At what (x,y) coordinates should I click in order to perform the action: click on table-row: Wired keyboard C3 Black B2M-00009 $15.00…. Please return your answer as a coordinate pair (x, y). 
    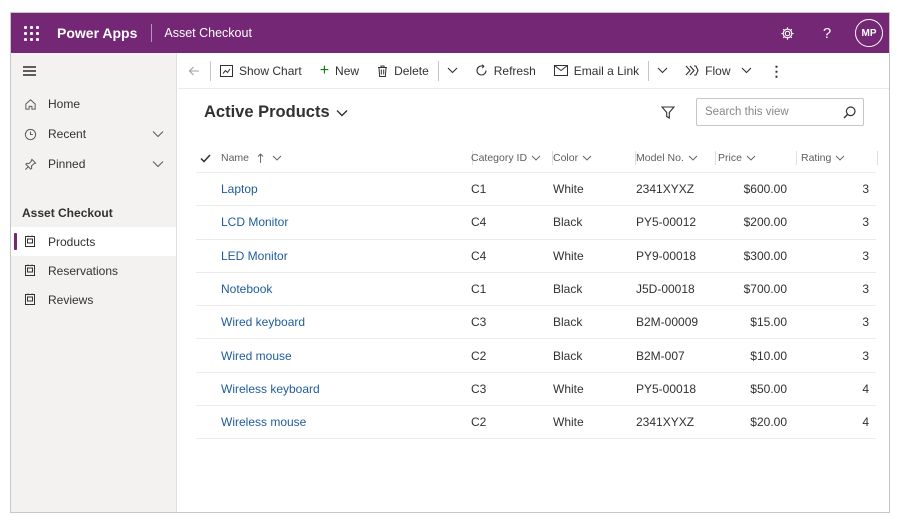
    Looking at the image, I should click on (536, 323).